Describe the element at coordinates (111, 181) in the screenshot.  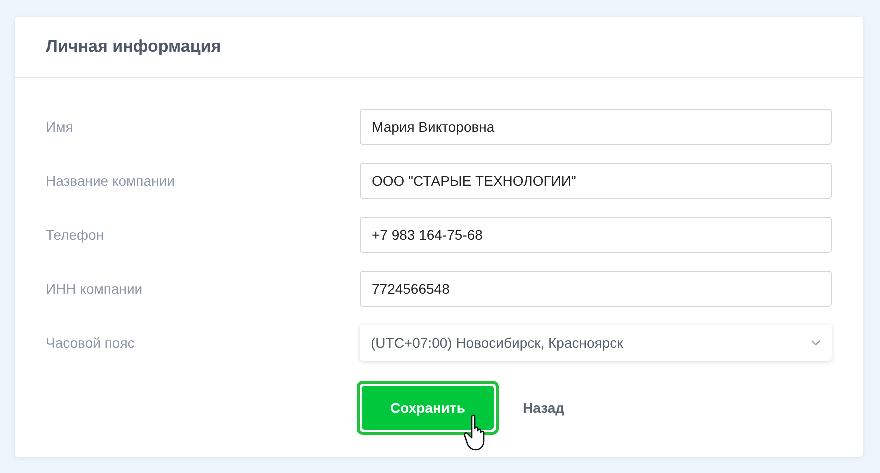
I see `field-label: Название компании` at that location.